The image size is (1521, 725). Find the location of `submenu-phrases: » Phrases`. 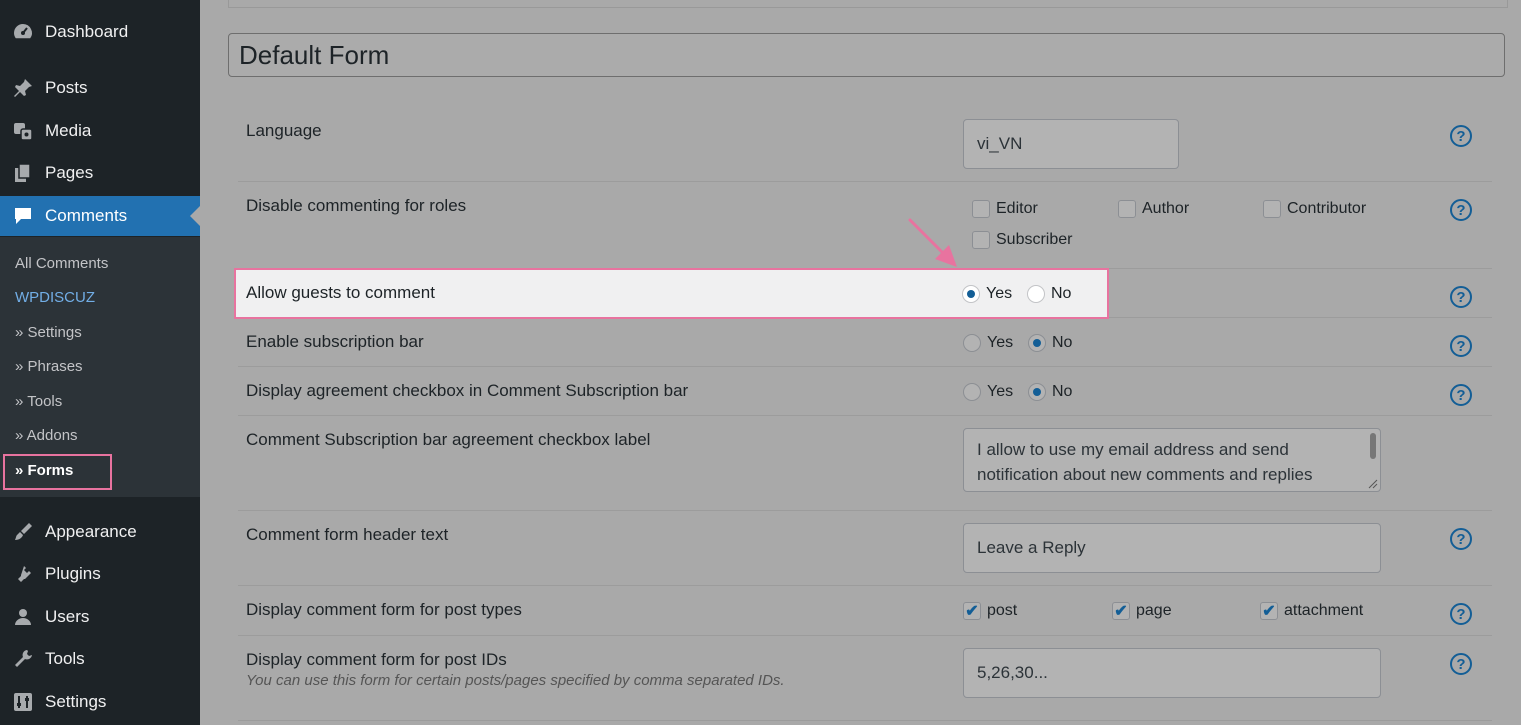

submenu-phrases: » Phrases is located at coordinates (49, 366).